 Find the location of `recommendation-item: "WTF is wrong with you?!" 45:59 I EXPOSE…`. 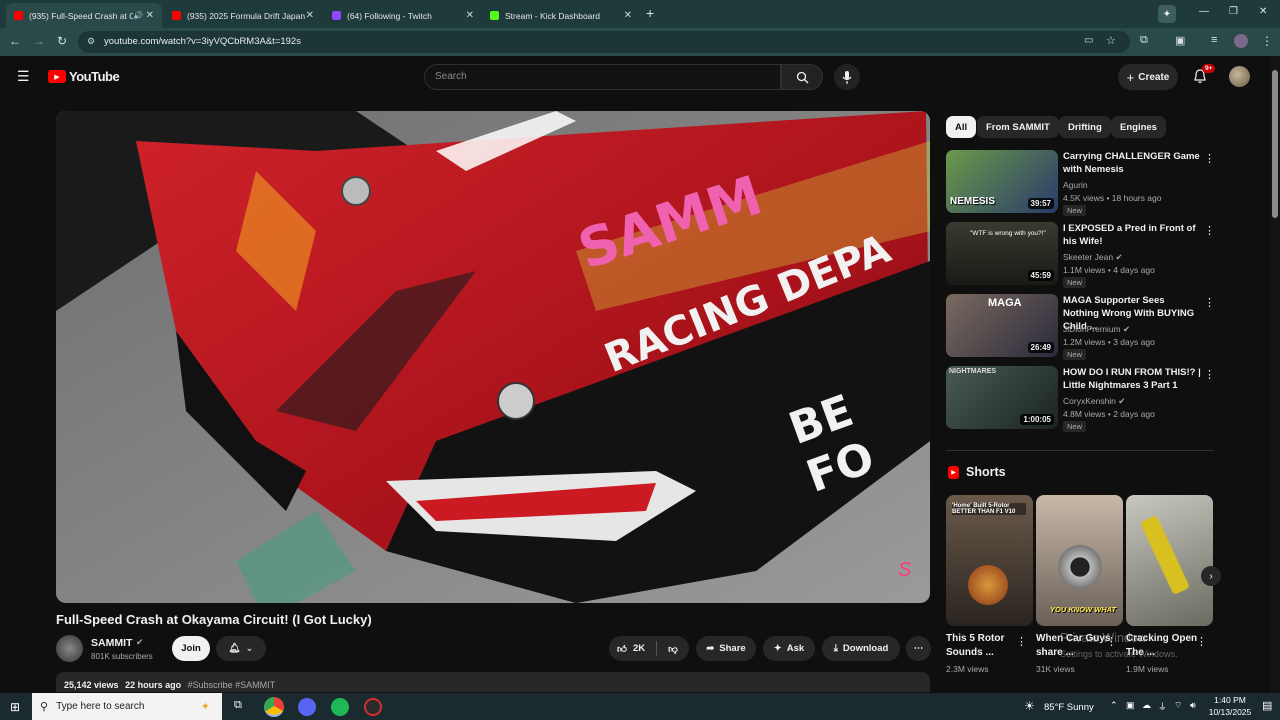

recommendation-item: "WTF is wrong with you?!" 45:59 I EXPOSE… is located at coordinates (1081, 255).